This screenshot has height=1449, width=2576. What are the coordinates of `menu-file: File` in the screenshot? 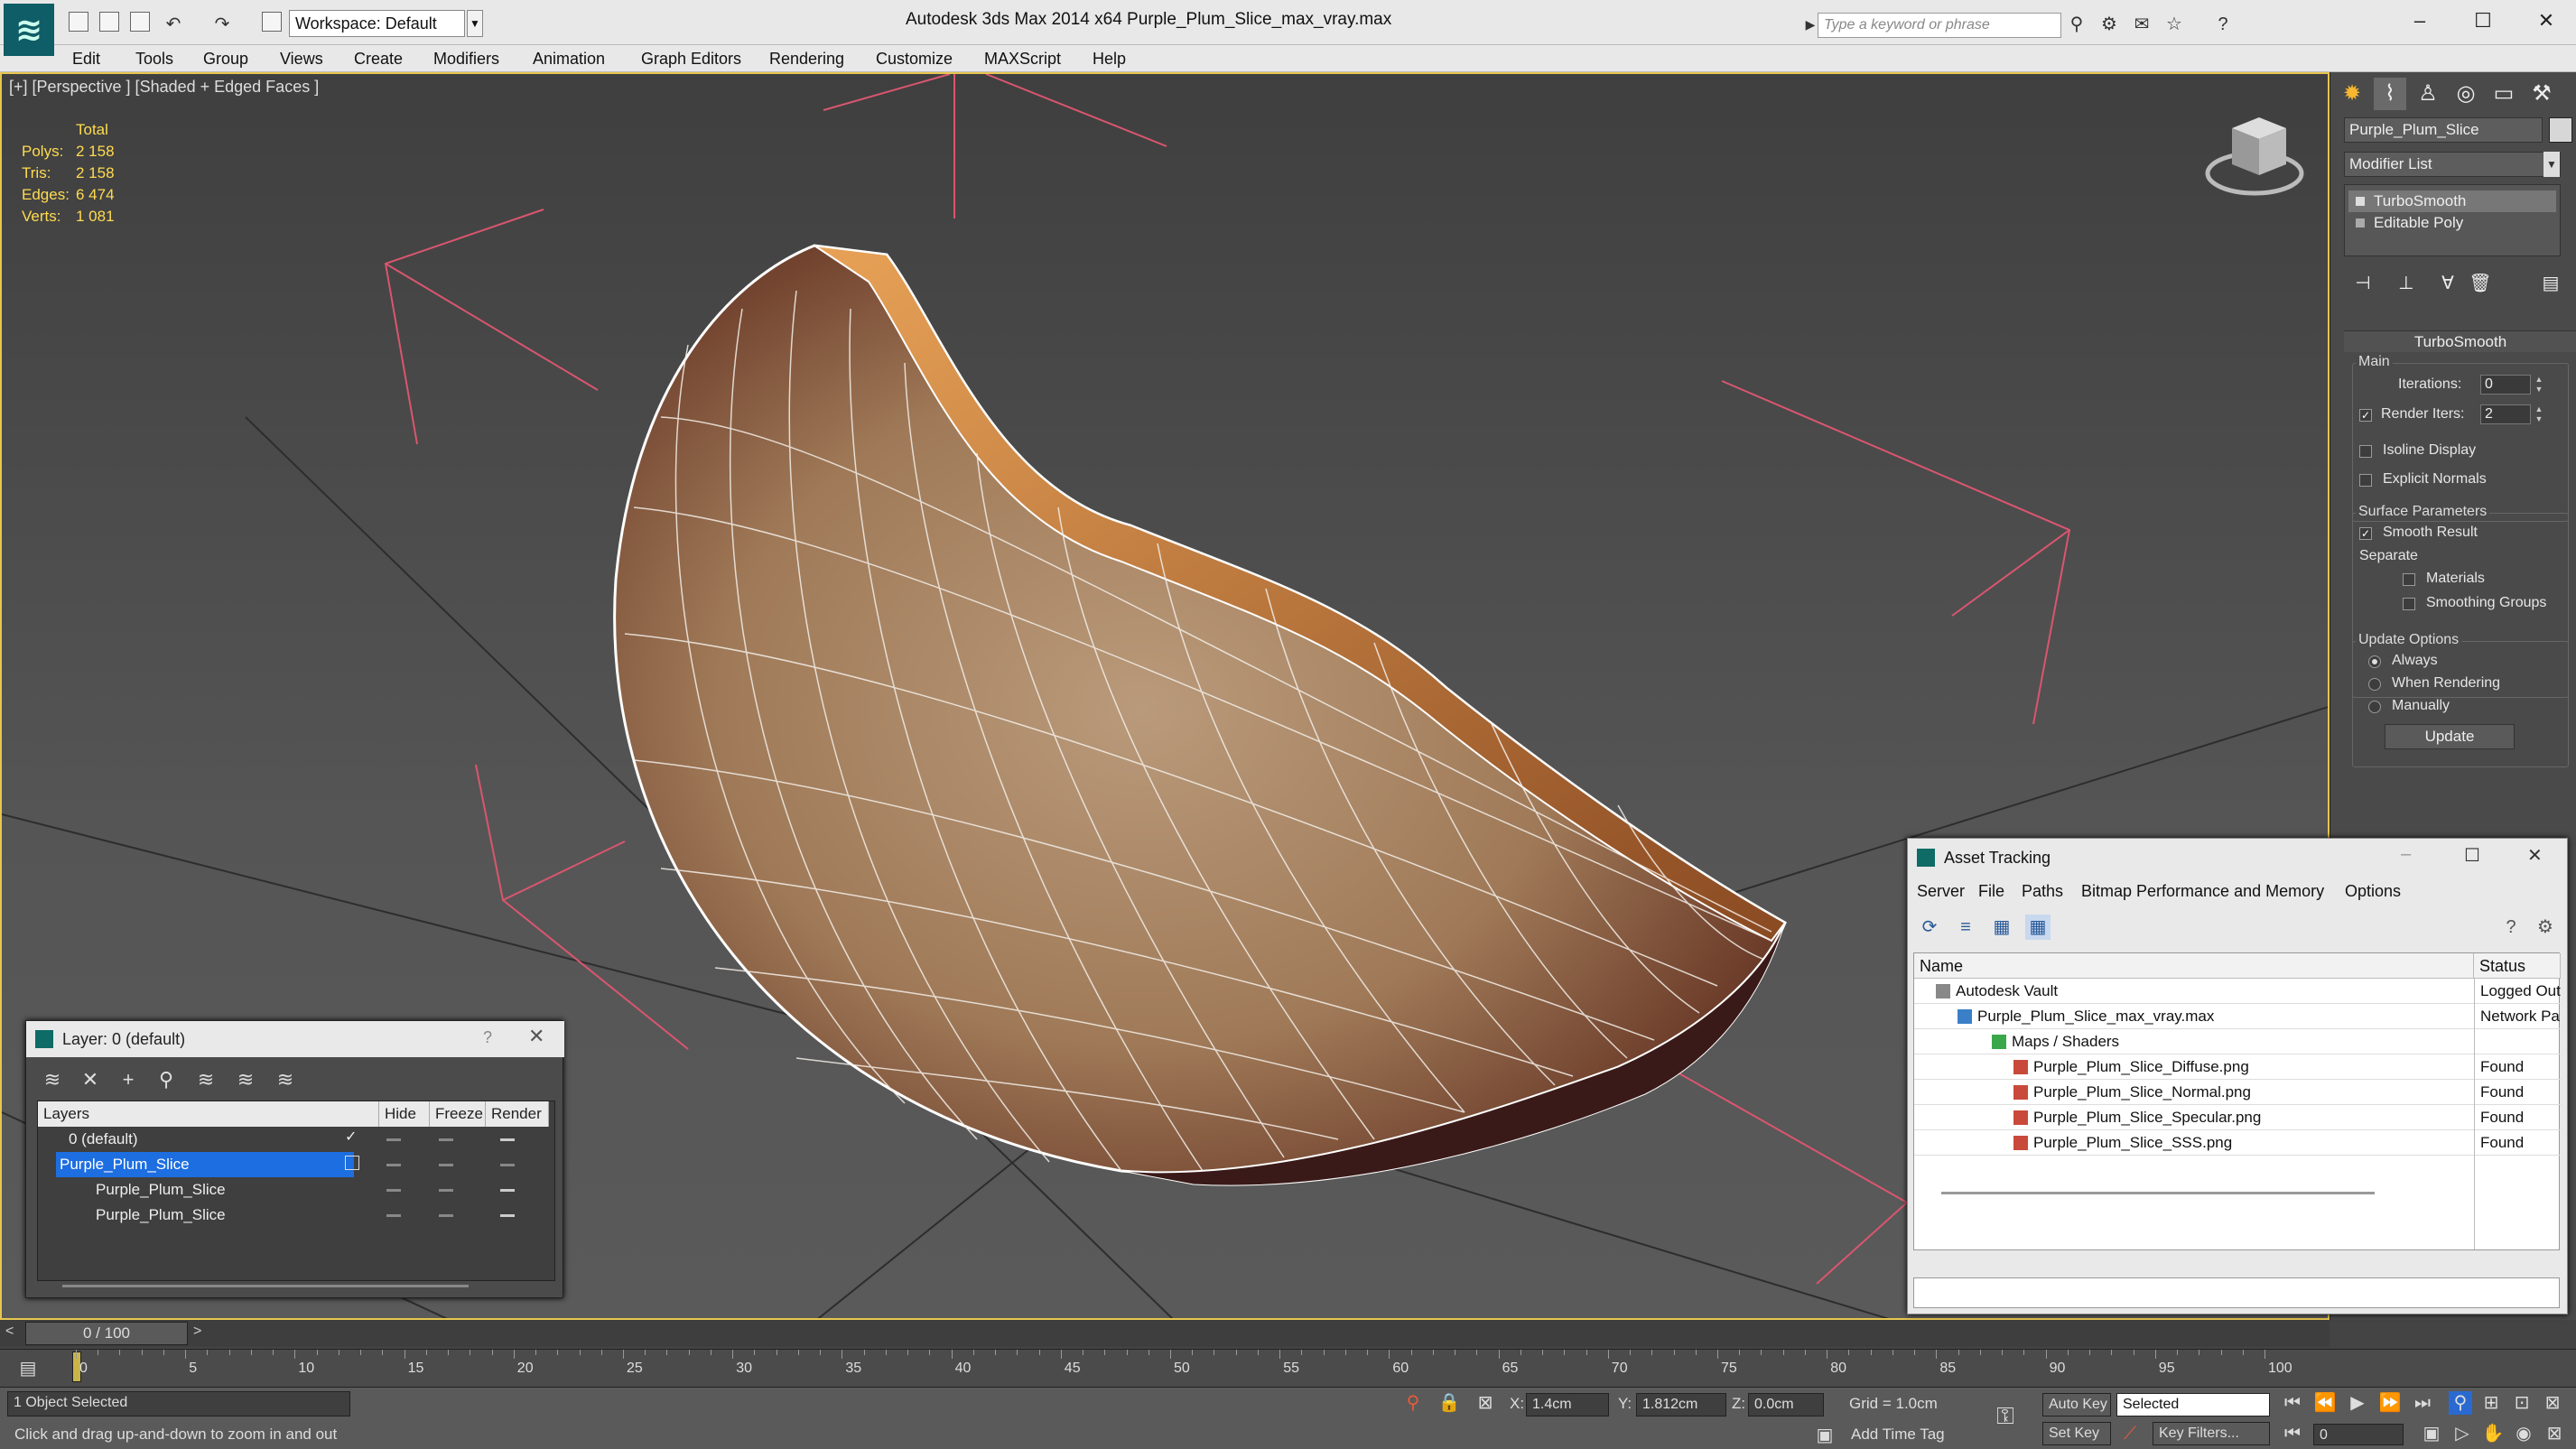 It's located at (1991, 891).